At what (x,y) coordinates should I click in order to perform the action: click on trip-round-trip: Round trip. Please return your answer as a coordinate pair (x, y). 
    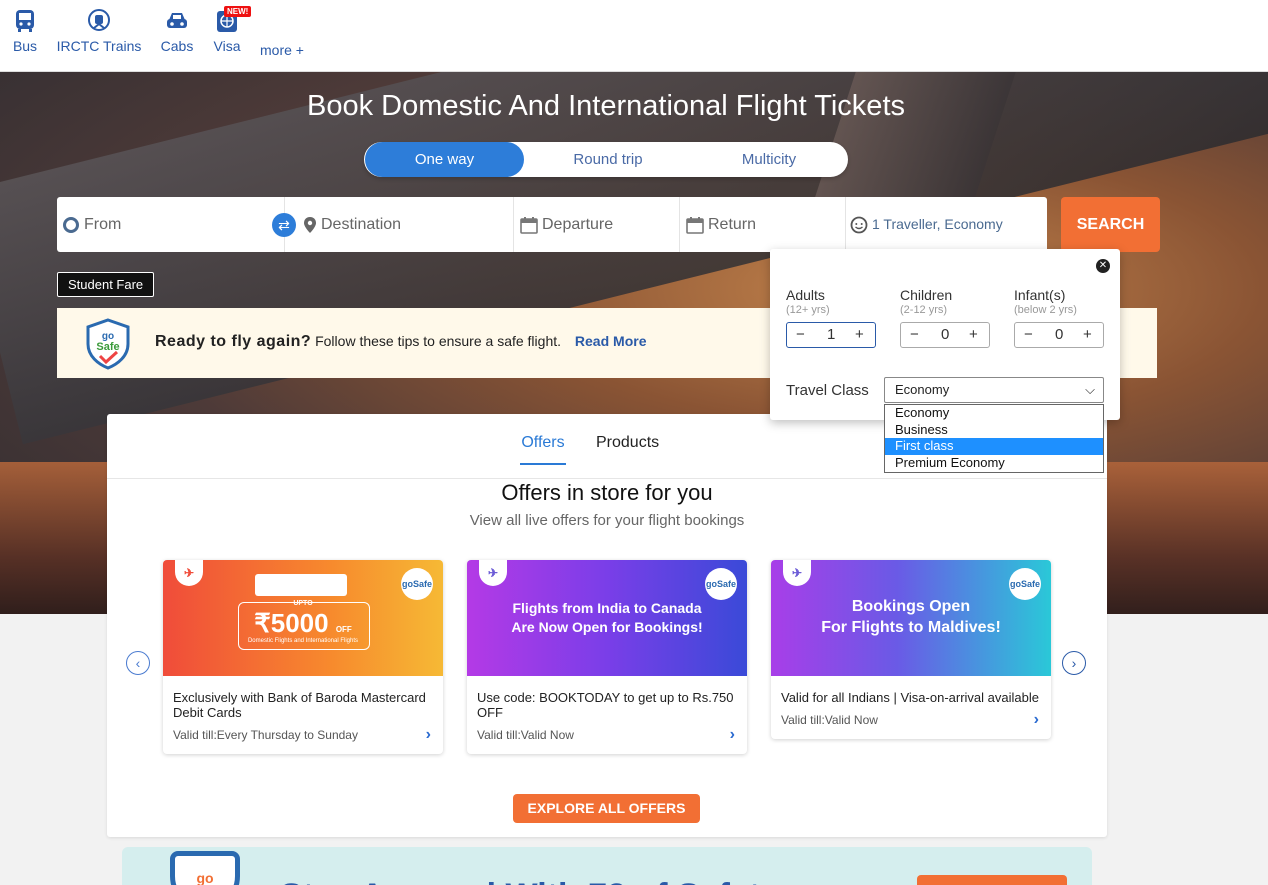
    Looking at the image, I should click on (608, 159).